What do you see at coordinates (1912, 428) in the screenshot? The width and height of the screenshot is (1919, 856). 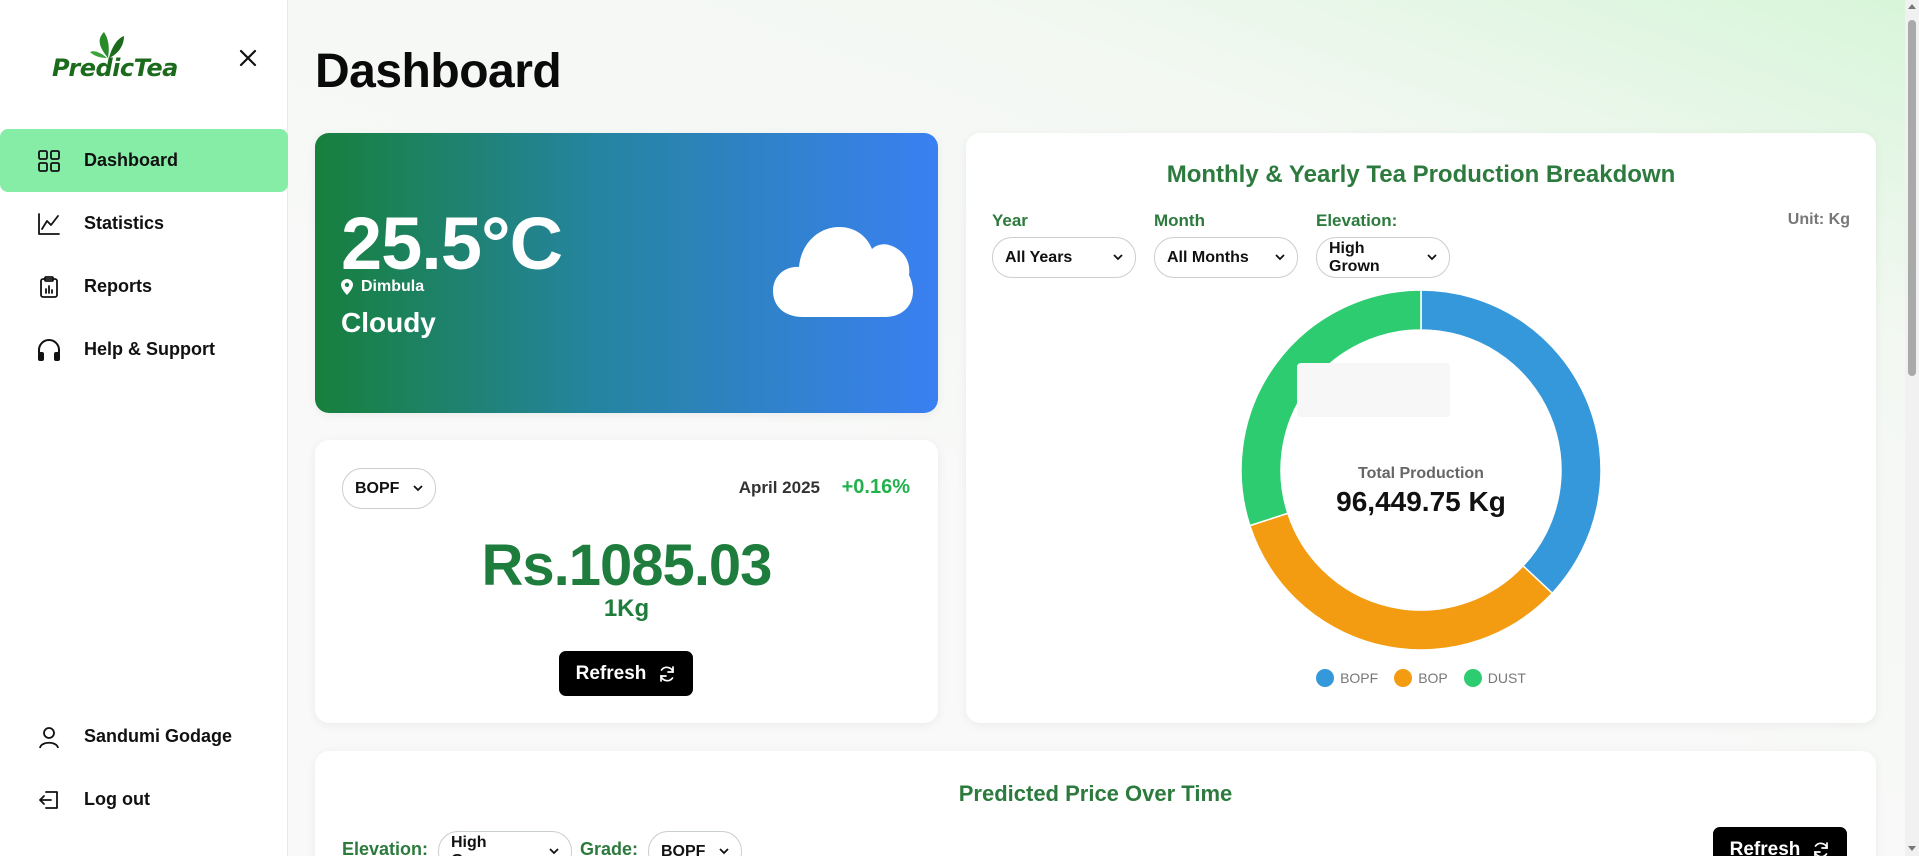 I see `page-scrollbar` at bounding box center [1912, 428].